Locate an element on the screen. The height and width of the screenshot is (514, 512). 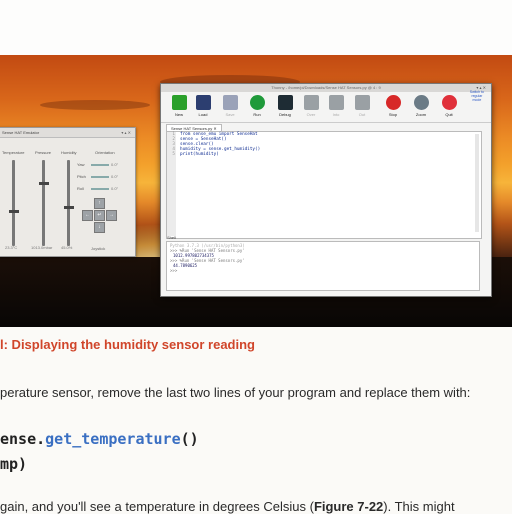
toolbar-label: Over is located at coordinates (311, 114).